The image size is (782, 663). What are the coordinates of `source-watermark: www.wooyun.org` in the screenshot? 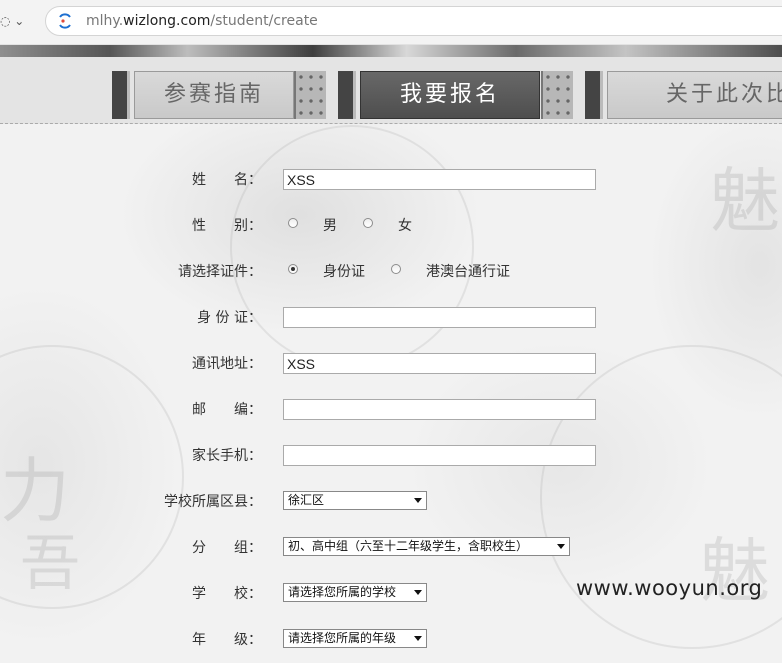 It's located at (669, 588).